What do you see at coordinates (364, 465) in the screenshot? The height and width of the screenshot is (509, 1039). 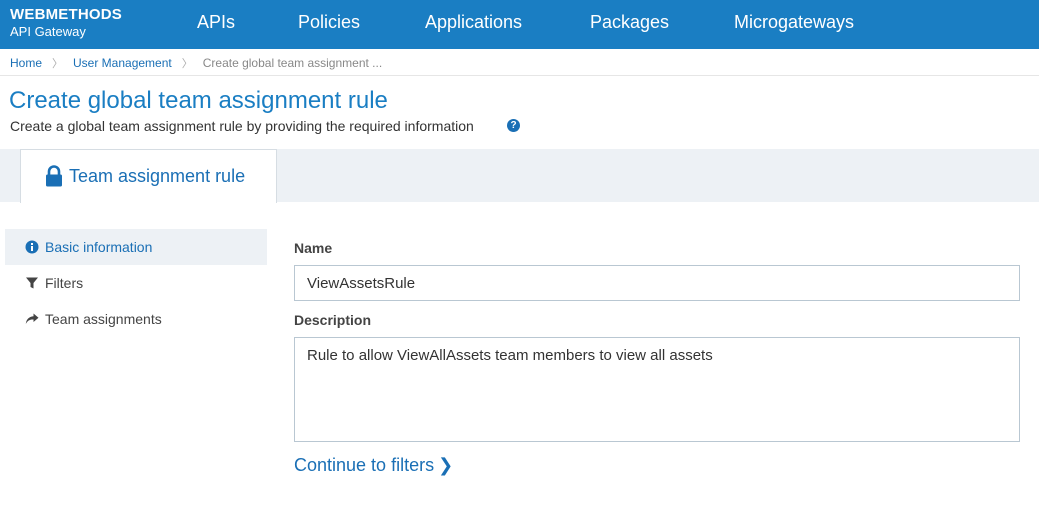 I see `continue-label: Continue to filters` at bounding box center [364, 465].